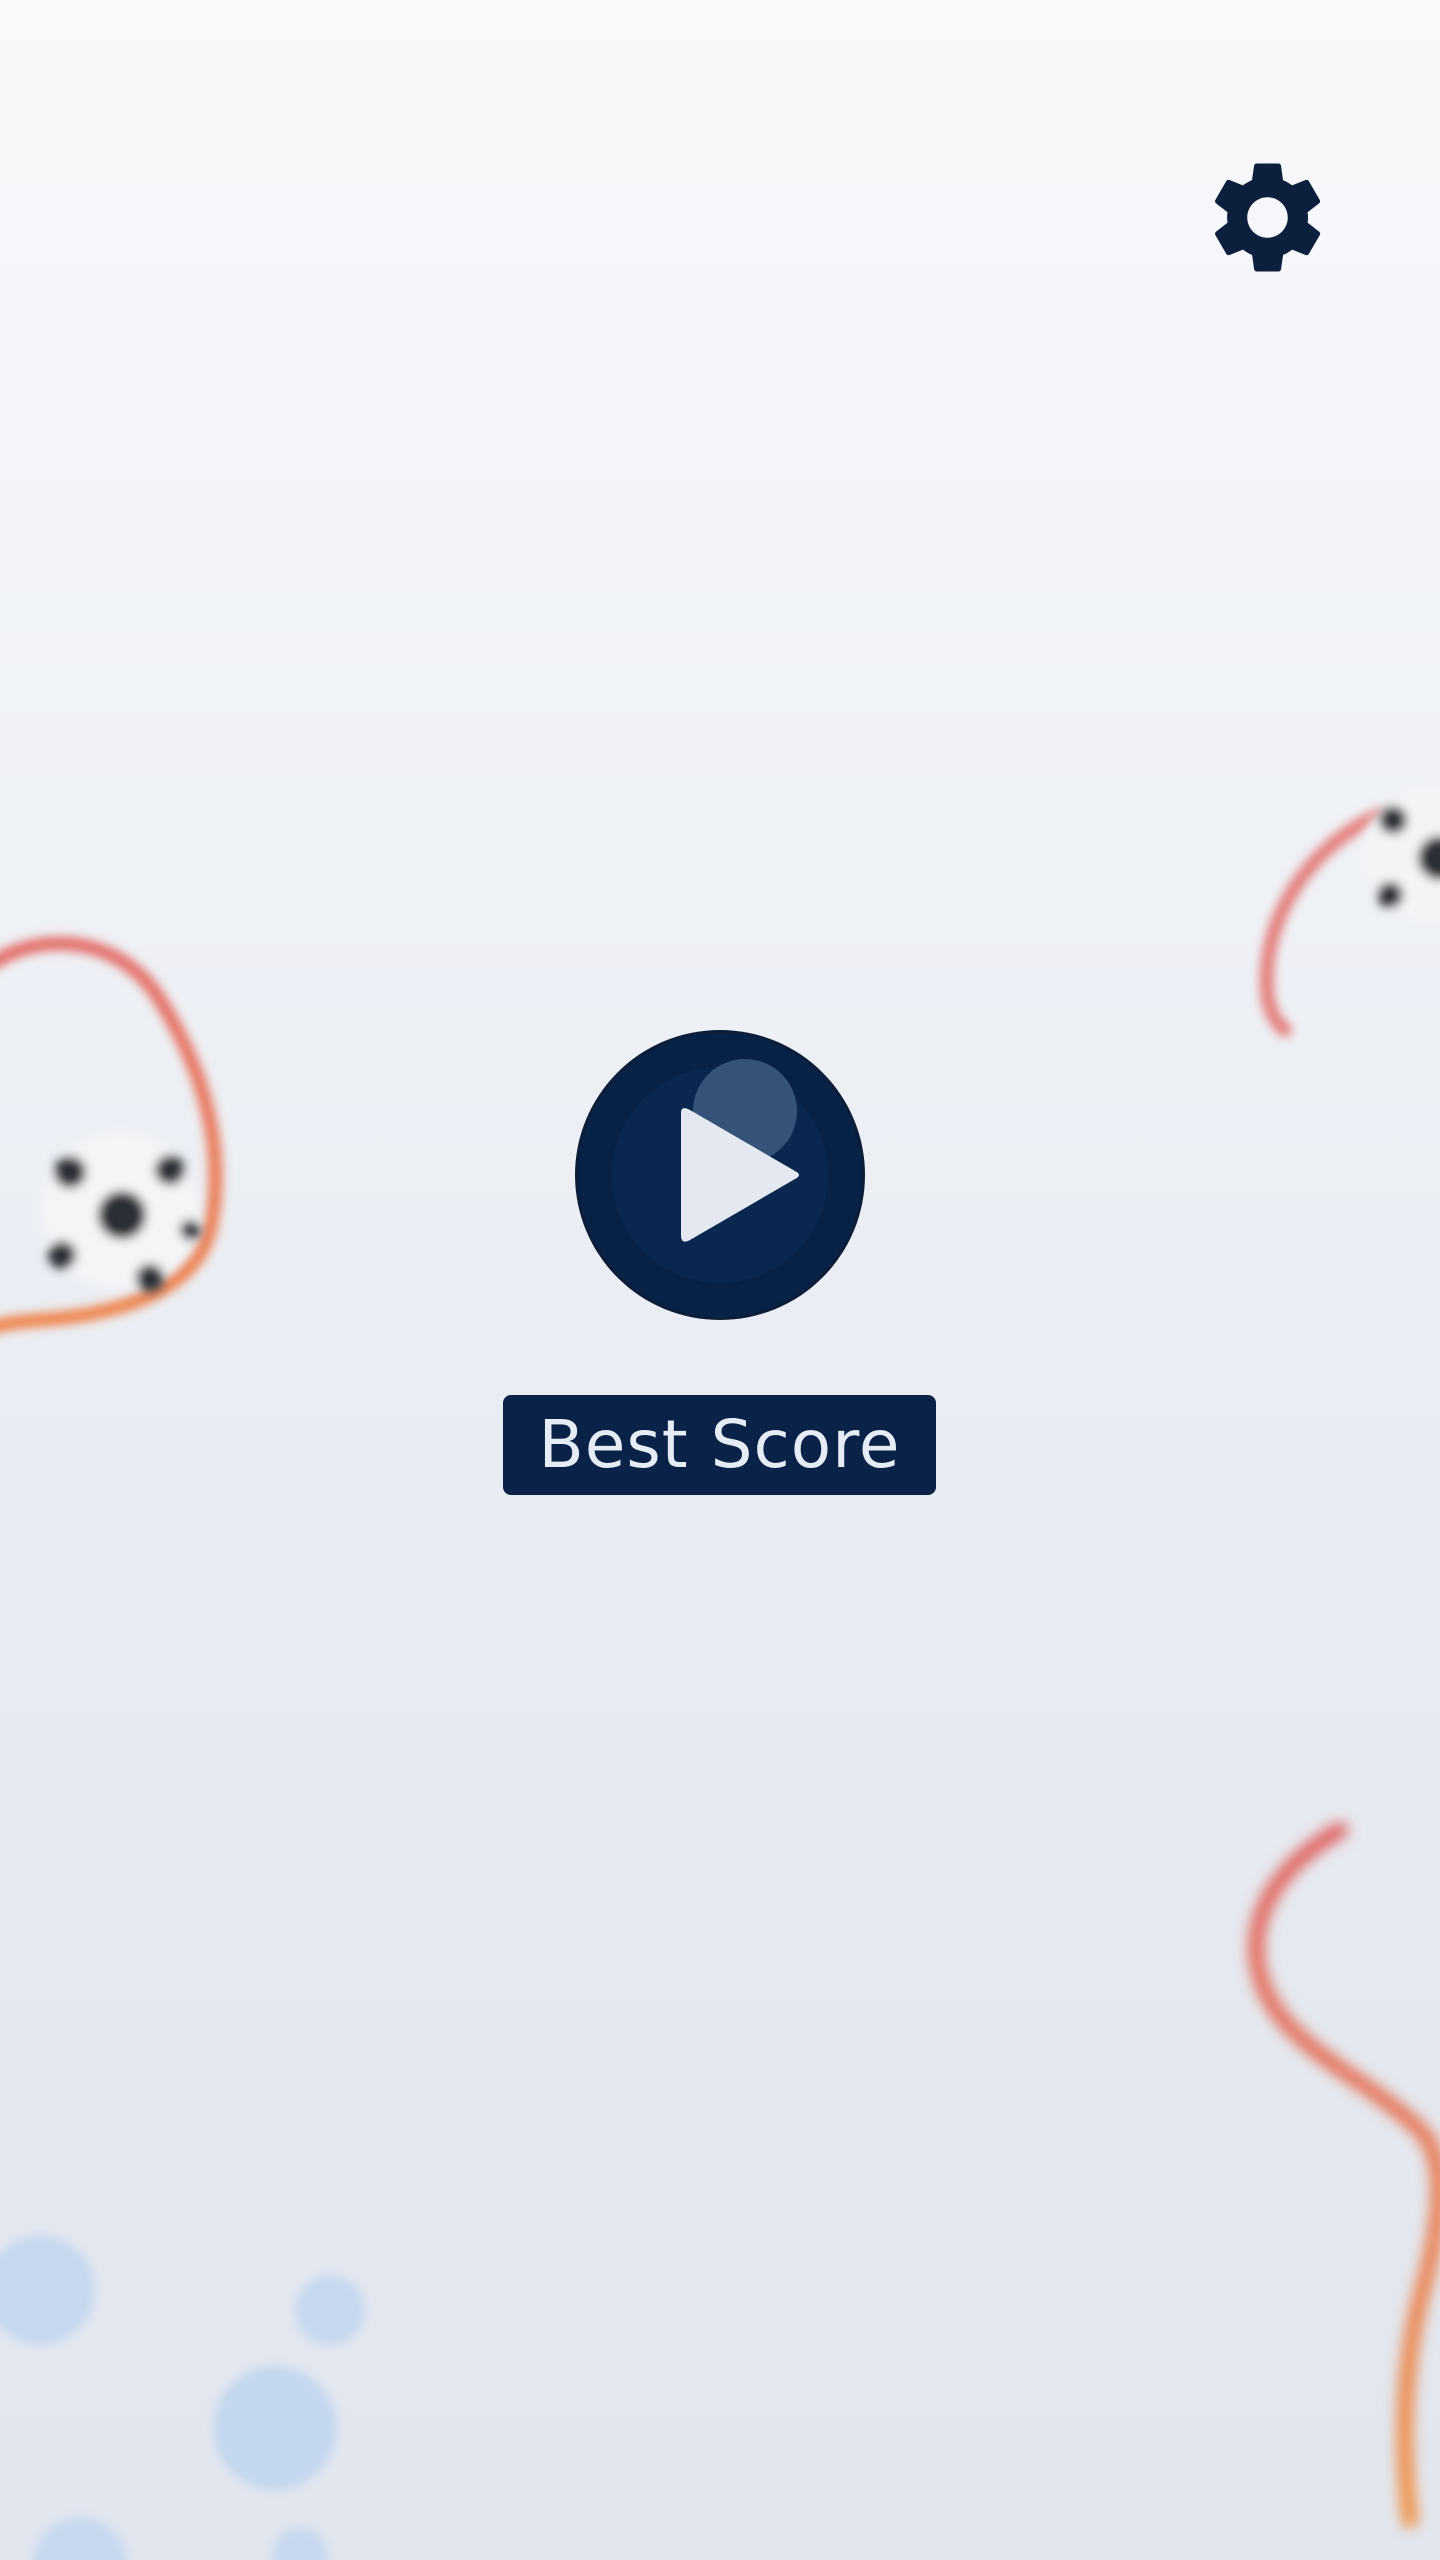 Image resolution: width=1440 pixels, height=2560 pixels. I want to click on right-lower-ball-trail, so click(1344, 2175).